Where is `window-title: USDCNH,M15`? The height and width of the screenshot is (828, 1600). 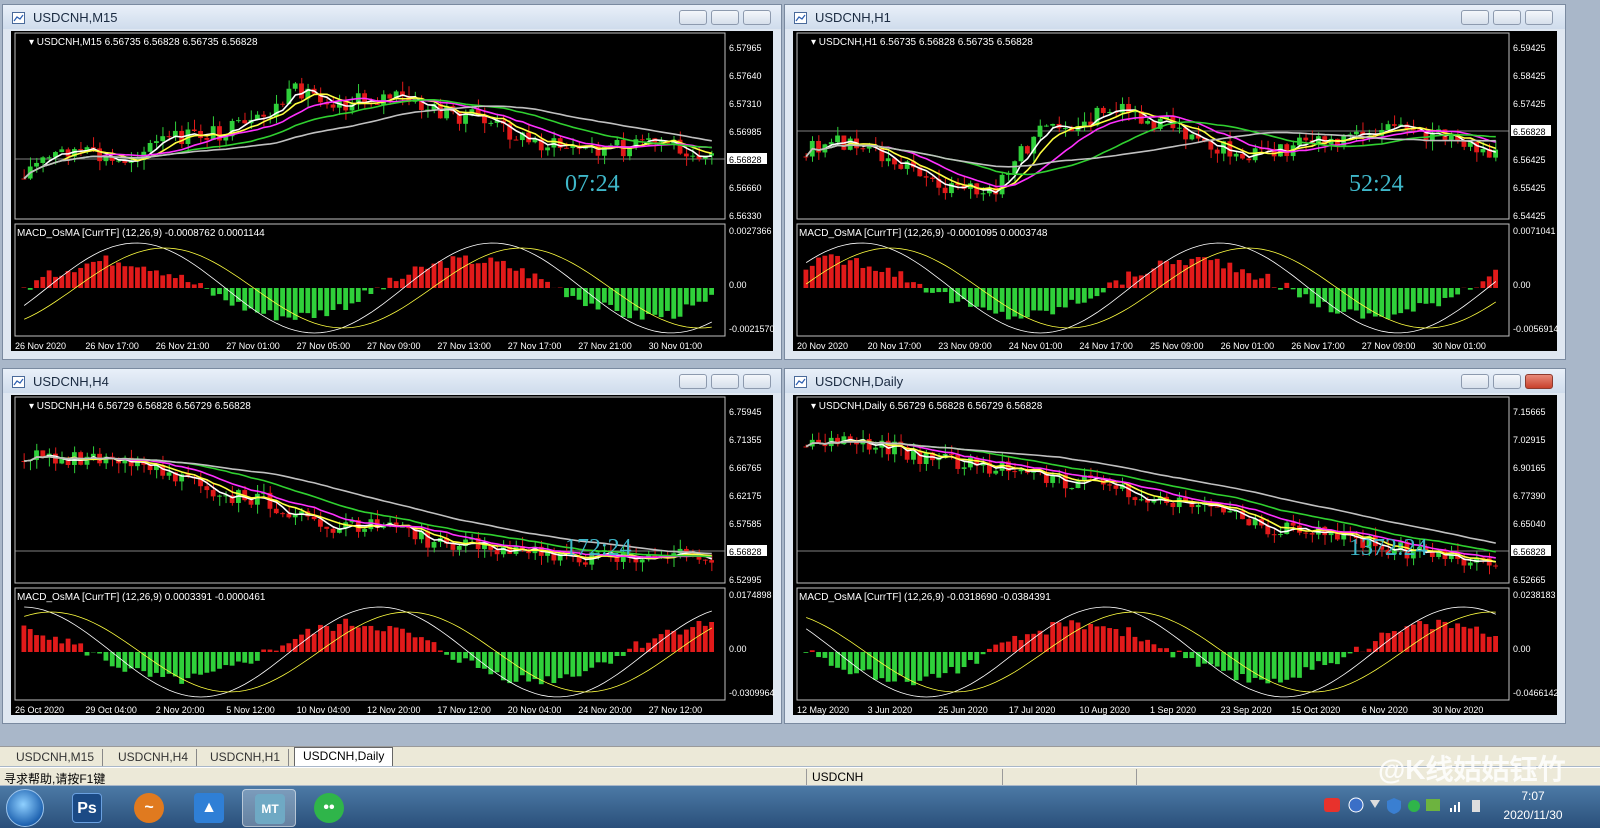 window-title: USDCNH,M15 is located at coordinates (75, 17).